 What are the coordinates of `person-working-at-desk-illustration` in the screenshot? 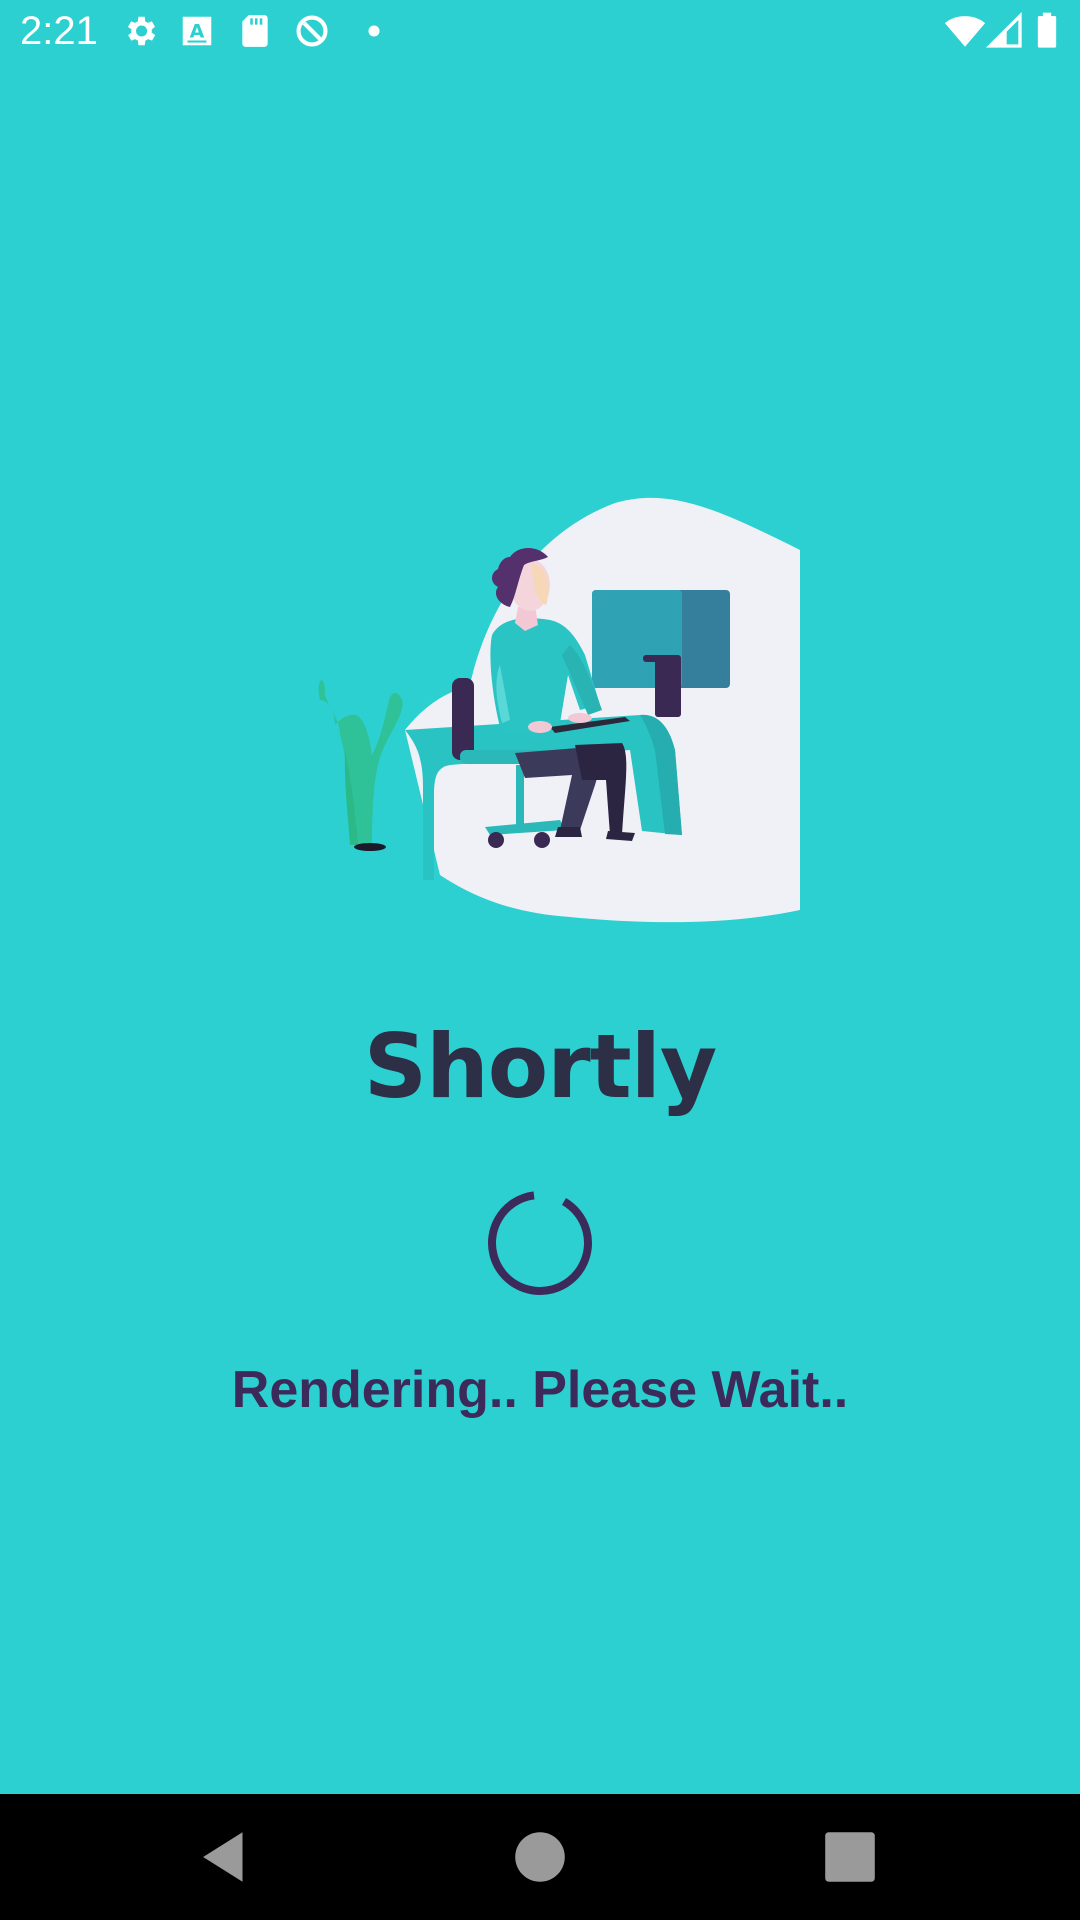 It's located at (559, 710).